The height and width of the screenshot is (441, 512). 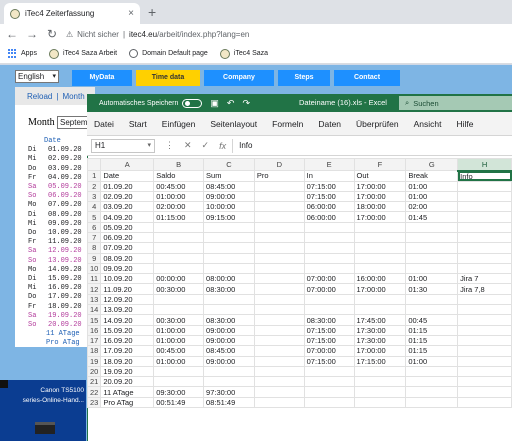 What do you see at coordinates (239, 78) in the screenshot?
I see `nav-tab-company: Company` at bounding box center [239, 78].